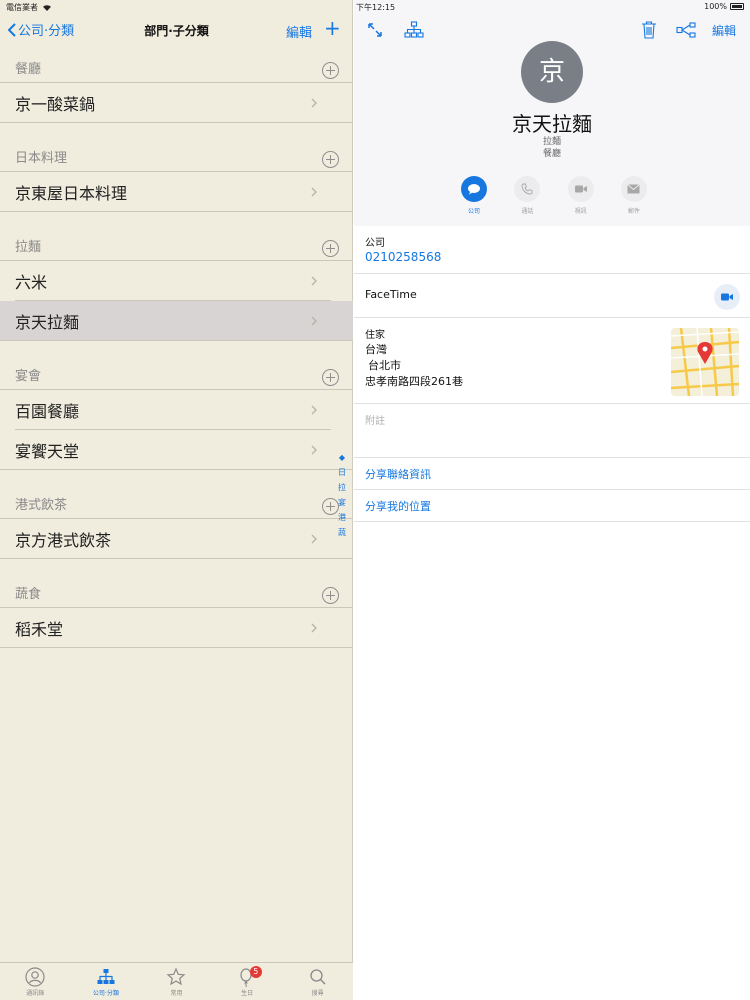  What do you see at coordinates (376, 349) in the screenshot?
I see `address-country: 台灣` at bounding box center [376, 349].